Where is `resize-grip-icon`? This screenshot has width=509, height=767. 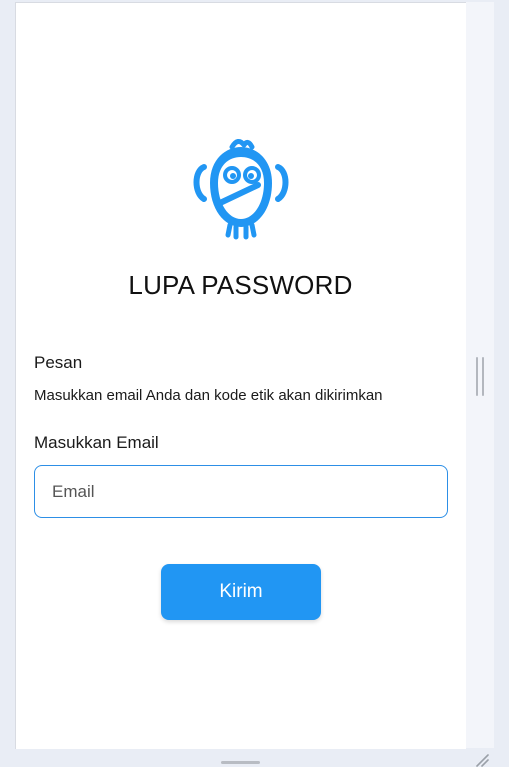 resize-grip-icon is located at coordinates (481, 759).